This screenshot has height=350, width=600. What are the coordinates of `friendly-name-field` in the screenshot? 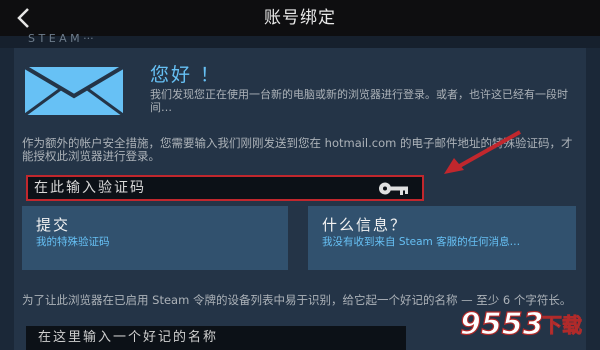 It's located at (216, 338).